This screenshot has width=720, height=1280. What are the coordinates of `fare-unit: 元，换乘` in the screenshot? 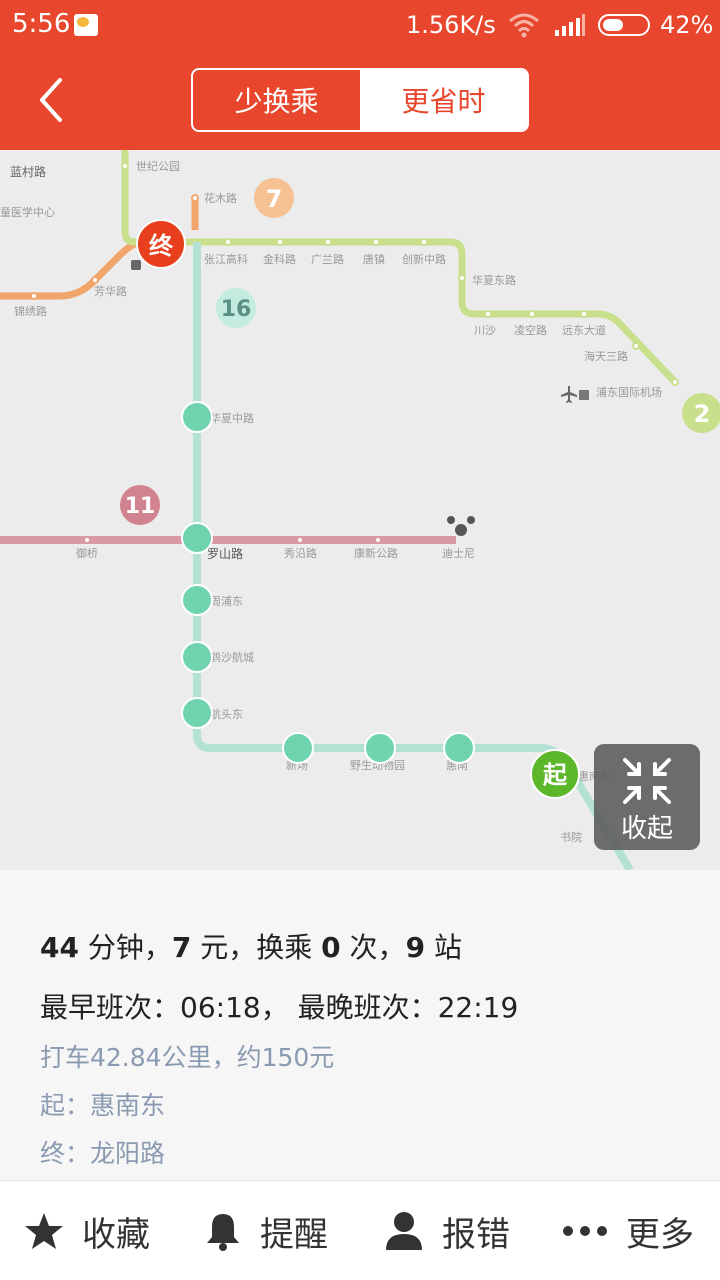 It's located at (256, 947).